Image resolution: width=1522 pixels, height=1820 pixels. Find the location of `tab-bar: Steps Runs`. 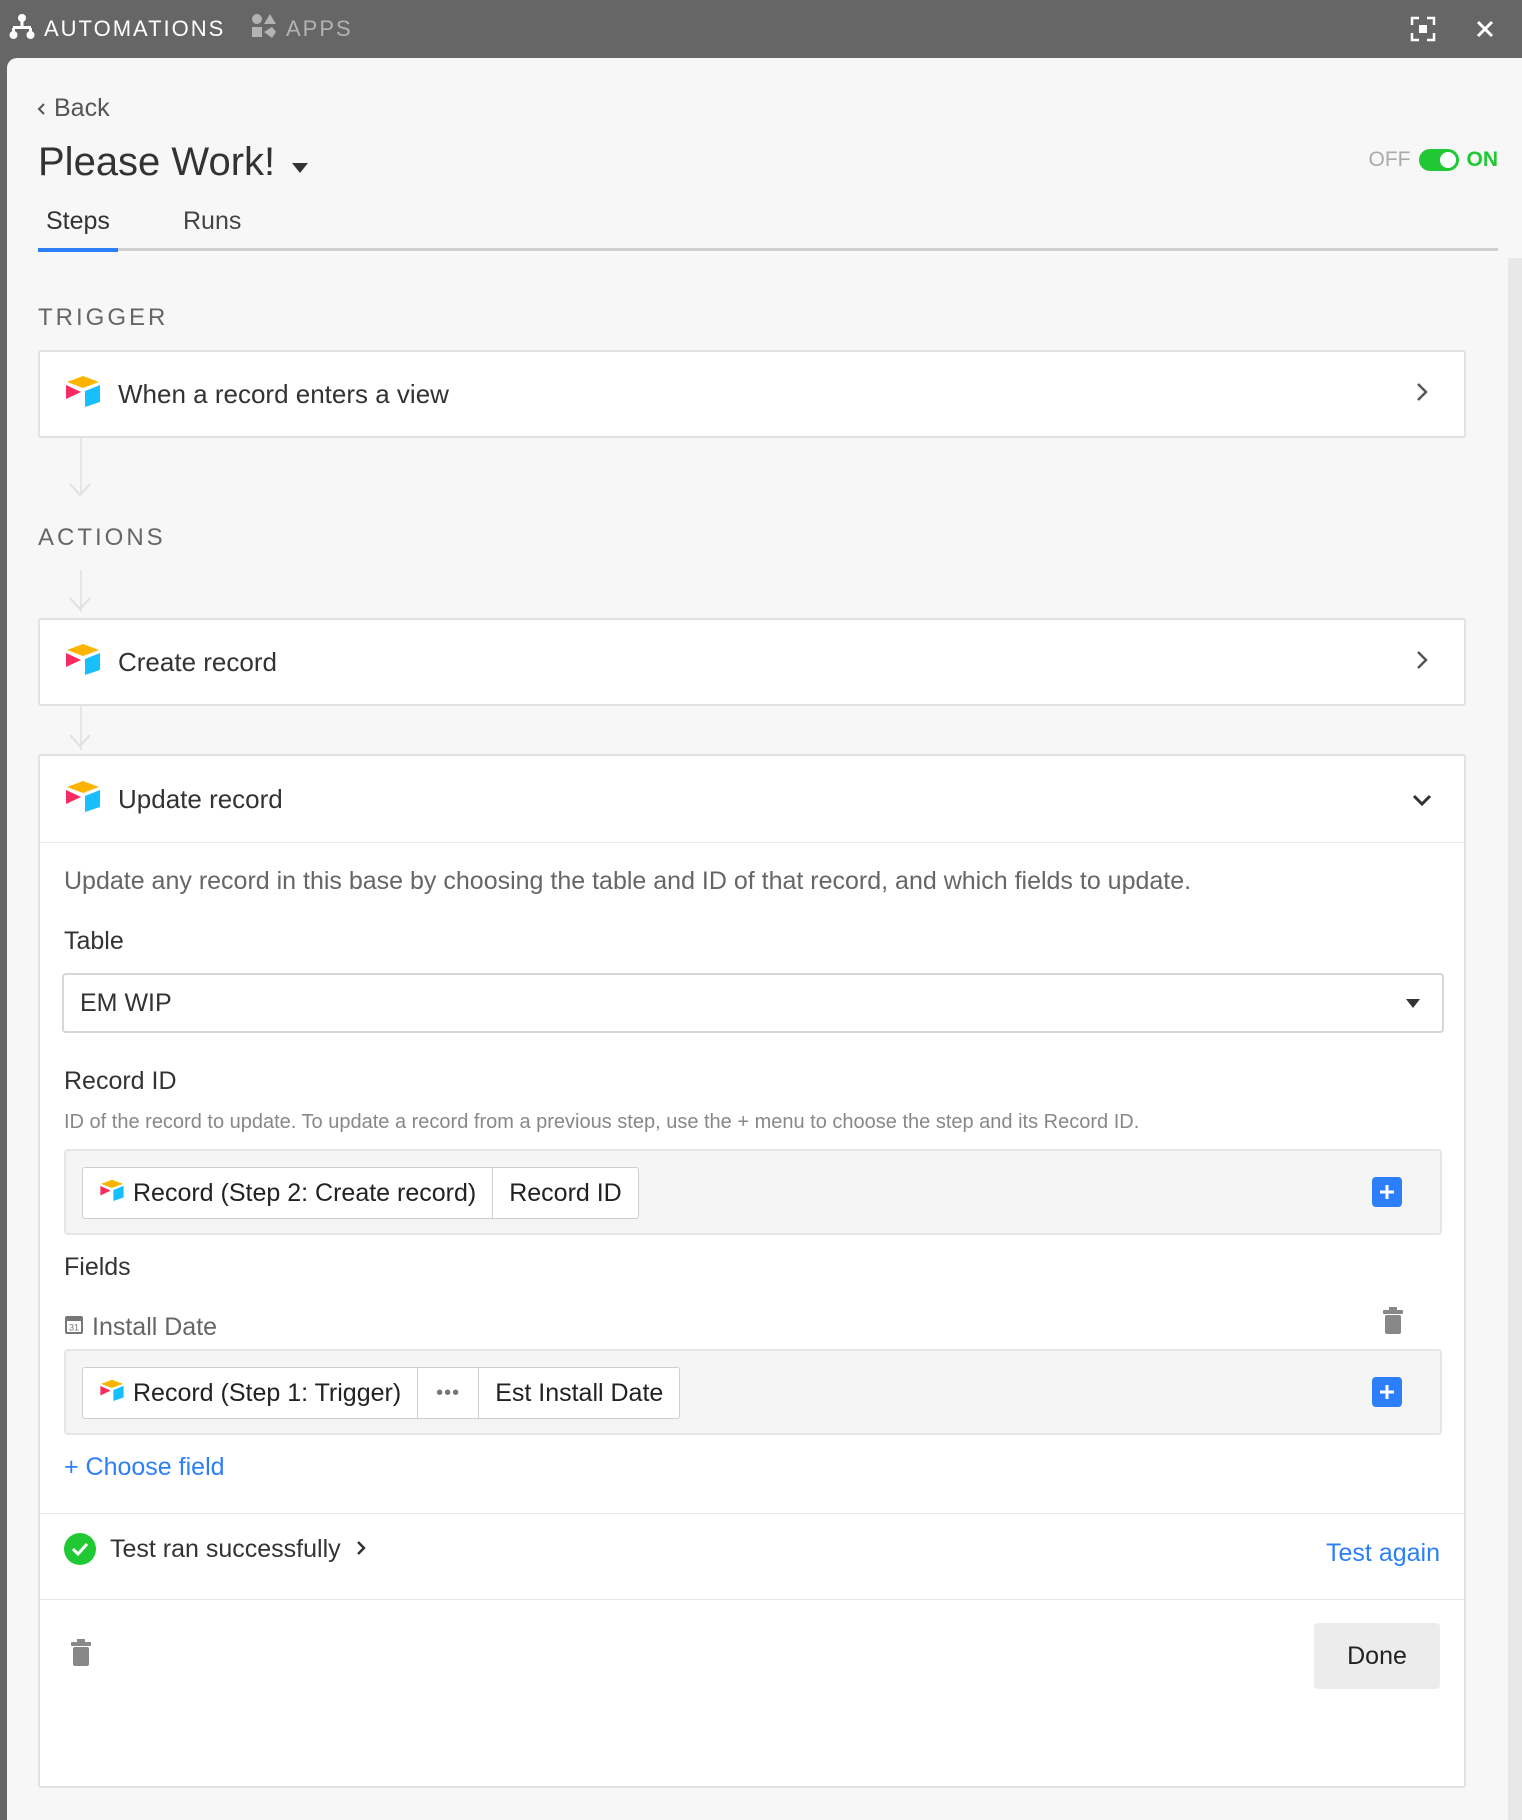

tab-bar: Steps Runs is located at coordinates (768, 228).